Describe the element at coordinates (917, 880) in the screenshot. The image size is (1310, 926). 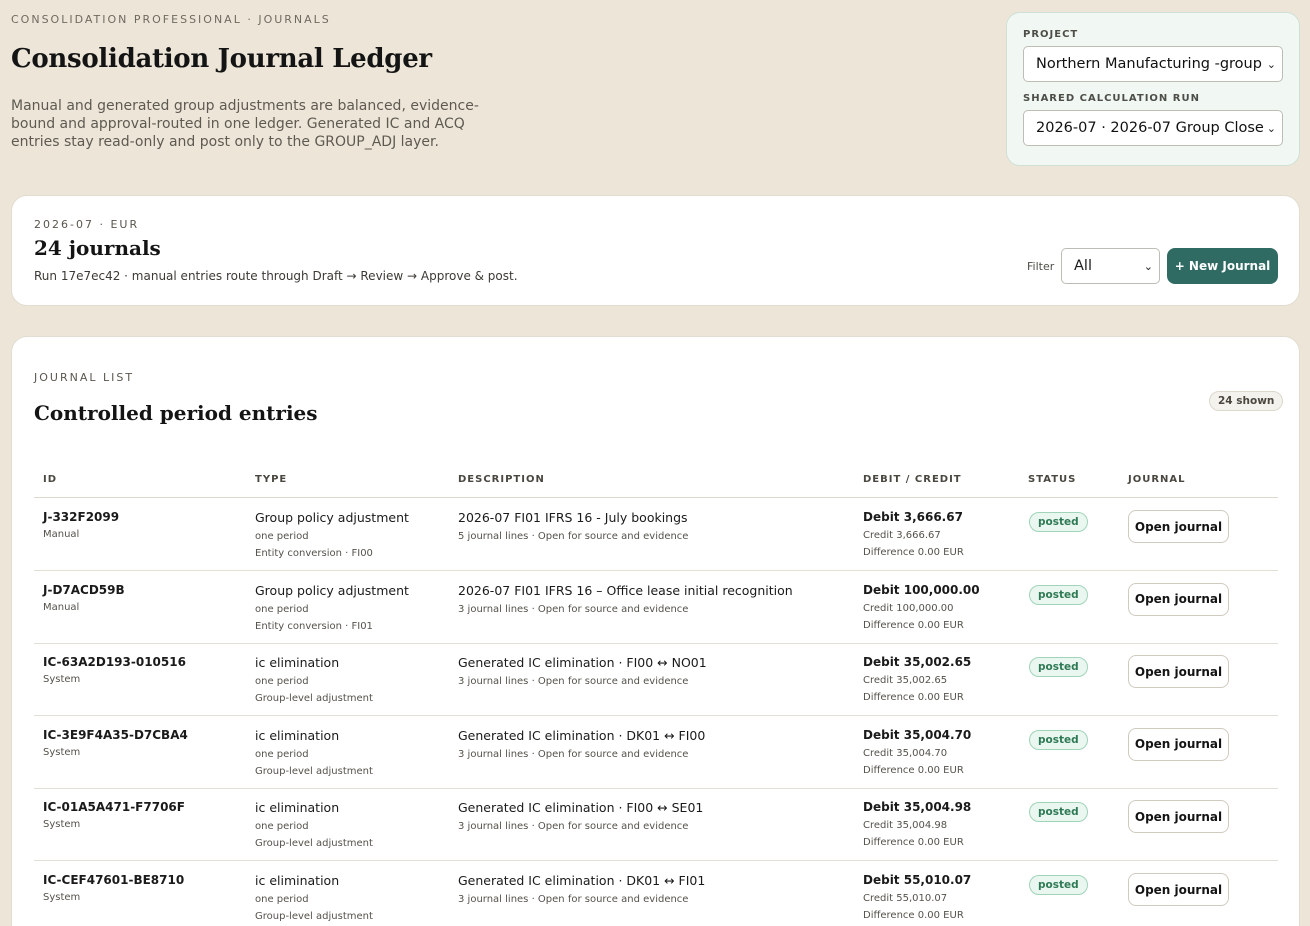
I see `journal-debit: Debit 55,010.07` at that location.